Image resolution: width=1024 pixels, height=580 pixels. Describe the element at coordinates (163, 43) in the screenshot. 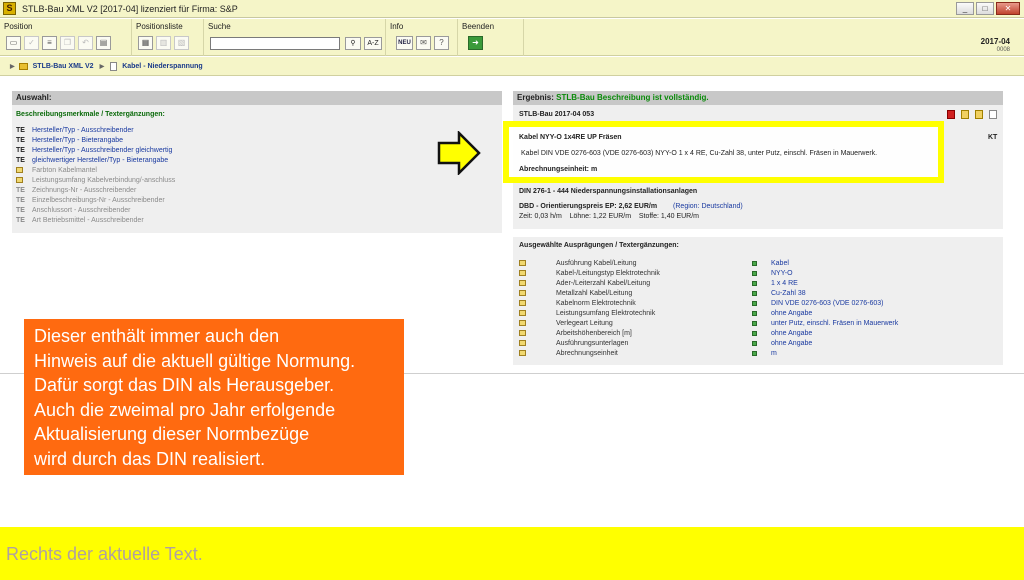

I see `list-copy-icon: ▥` at that location.